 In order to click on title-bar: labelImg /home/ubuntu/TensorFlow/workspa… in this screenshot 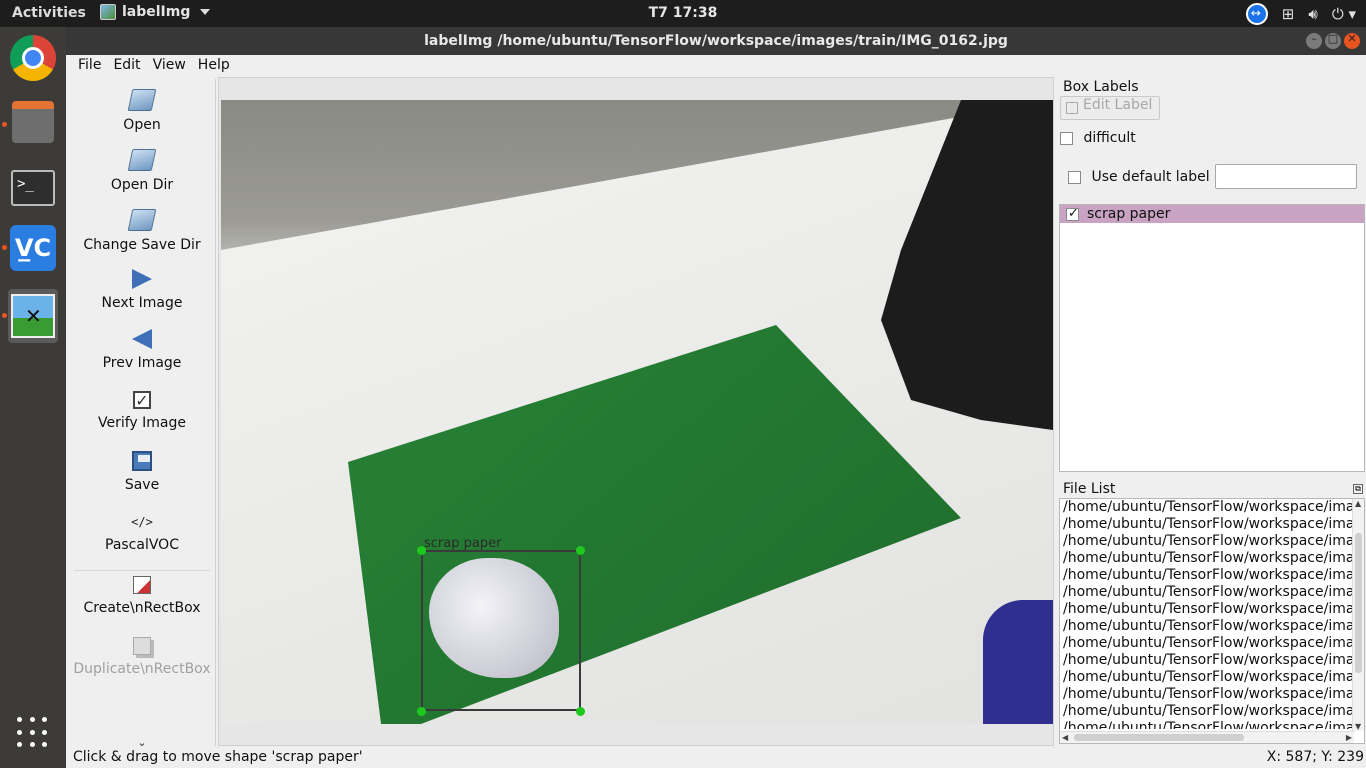, I will do `click(716, 41)`.